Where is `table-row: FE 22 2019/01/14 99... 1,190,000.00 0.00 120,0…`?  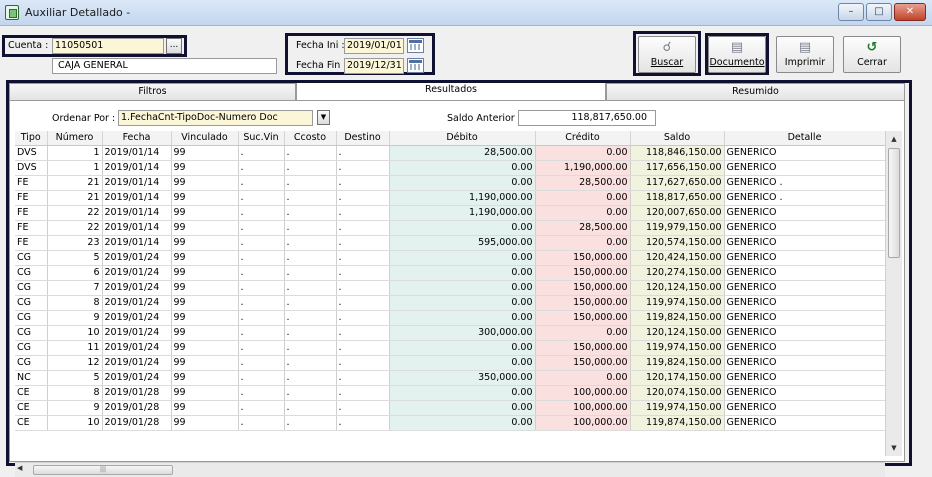
table-row: FE 22 2019/01/14 99... 1,190,000.00 0.00 120,0… is located at coordinates (450, 213).